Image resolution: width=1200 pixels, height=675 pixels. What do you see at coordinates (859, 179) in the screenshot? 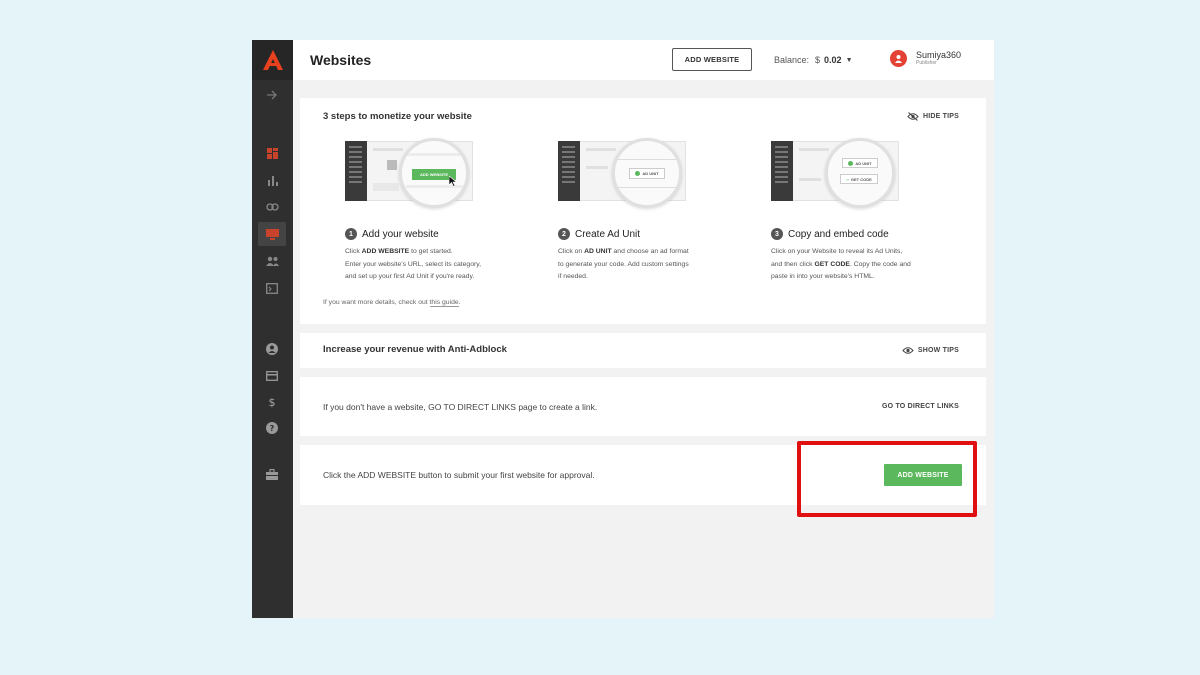
I see `step-3-mag-button-2: ‹› GET CODE` at bounding box center [859, 179].